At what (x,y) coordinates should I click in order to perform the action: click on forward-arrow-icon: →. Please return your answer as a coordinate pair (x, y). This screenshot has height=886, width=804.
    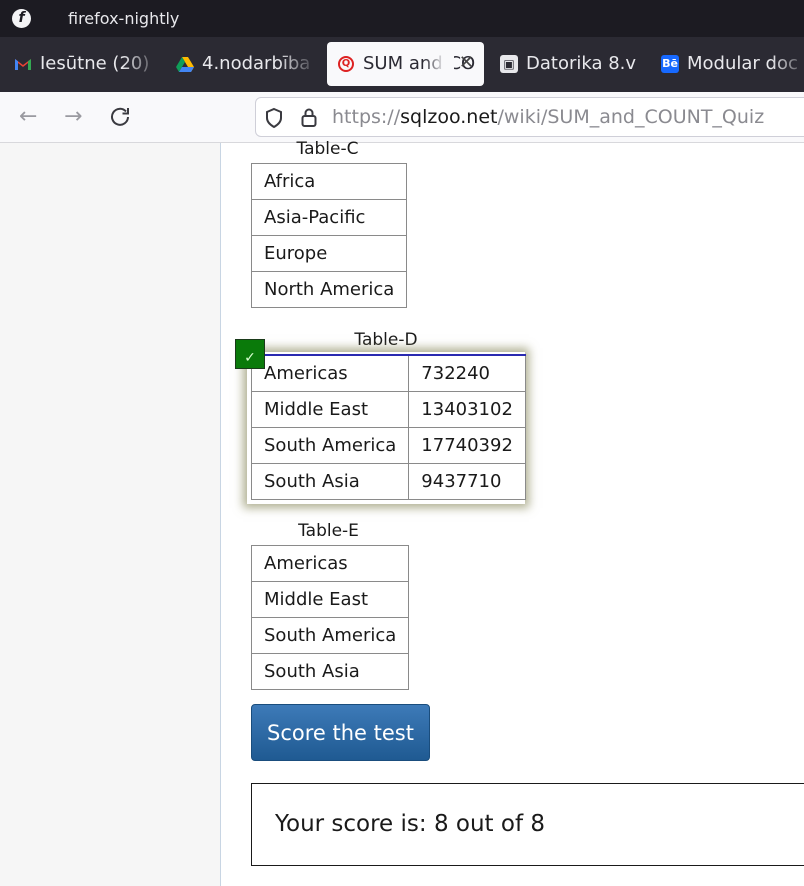
    Looking at the image, I should click on (73, 117).